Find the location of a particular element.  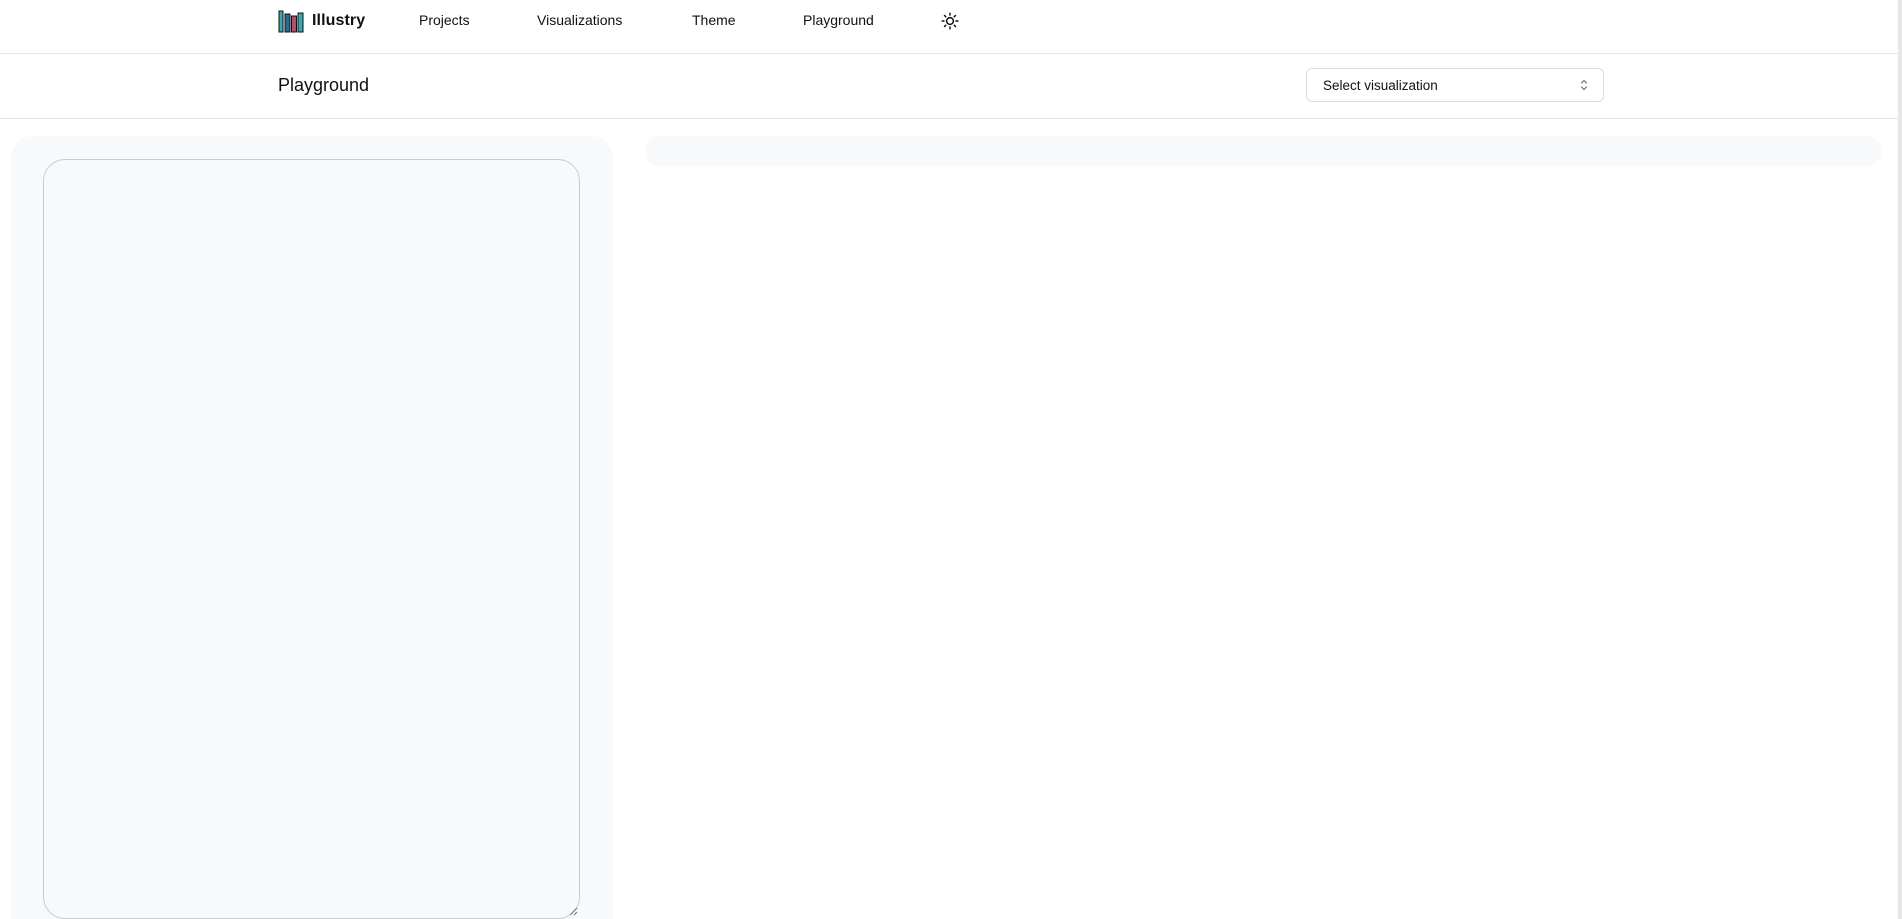

brand-name: Illustry is located at coordinates (339, 20).